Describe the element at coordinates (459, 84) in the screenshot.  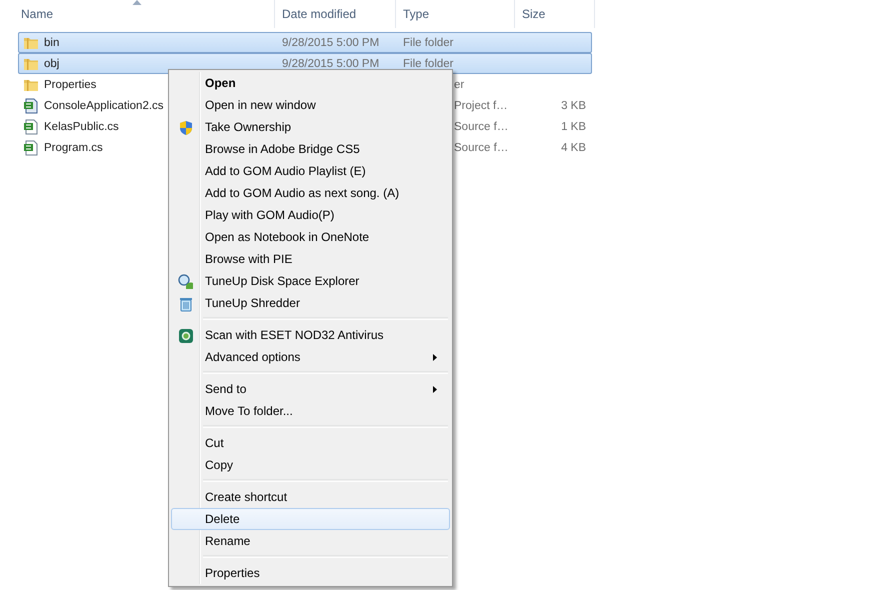
I see `file-type: er` at that location.